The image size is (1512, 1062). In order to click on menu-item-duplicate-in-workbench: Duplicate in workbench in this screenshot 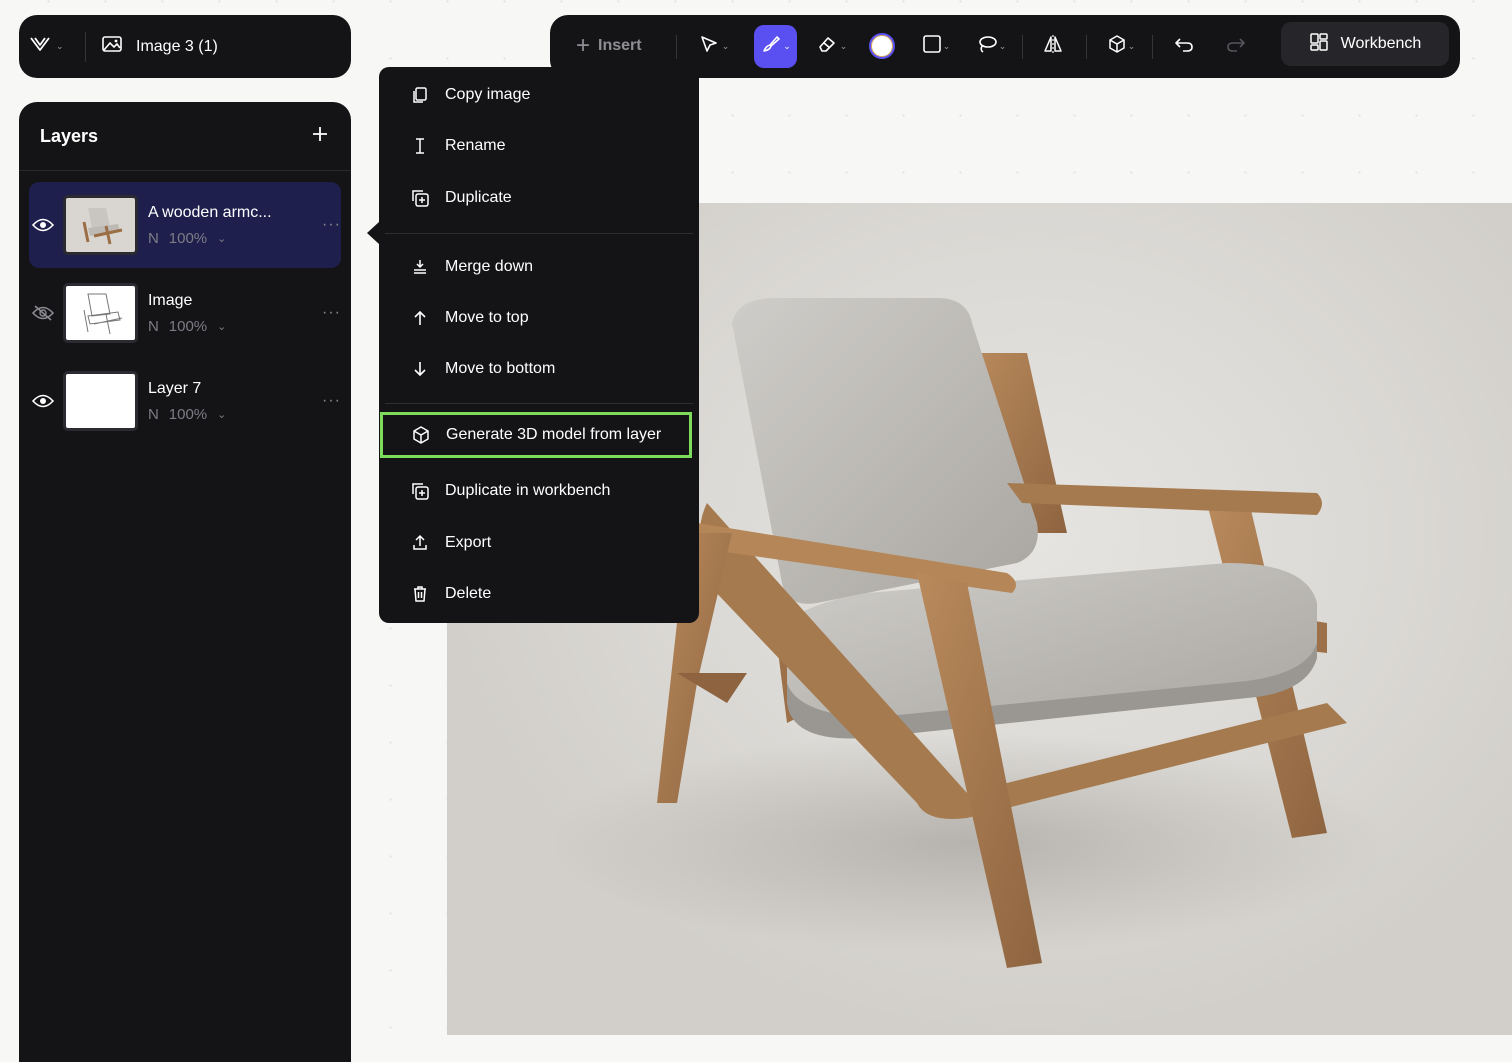, I will do `click(539, 491)`.